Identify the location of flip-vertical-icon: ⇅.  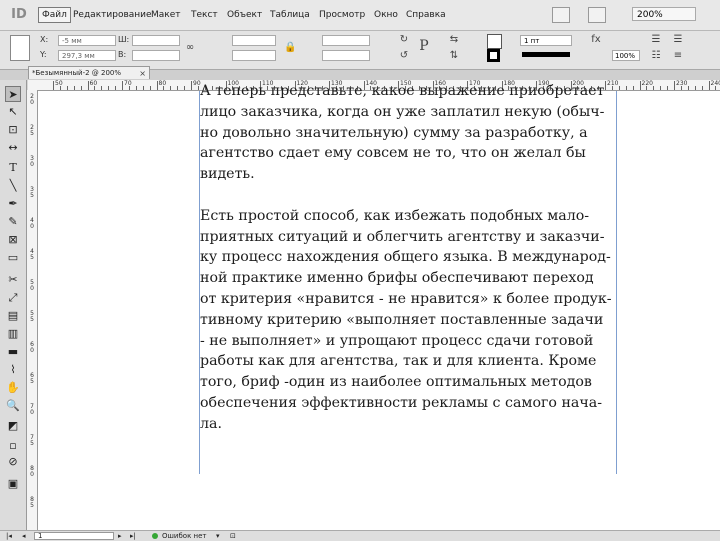
(454, 56).